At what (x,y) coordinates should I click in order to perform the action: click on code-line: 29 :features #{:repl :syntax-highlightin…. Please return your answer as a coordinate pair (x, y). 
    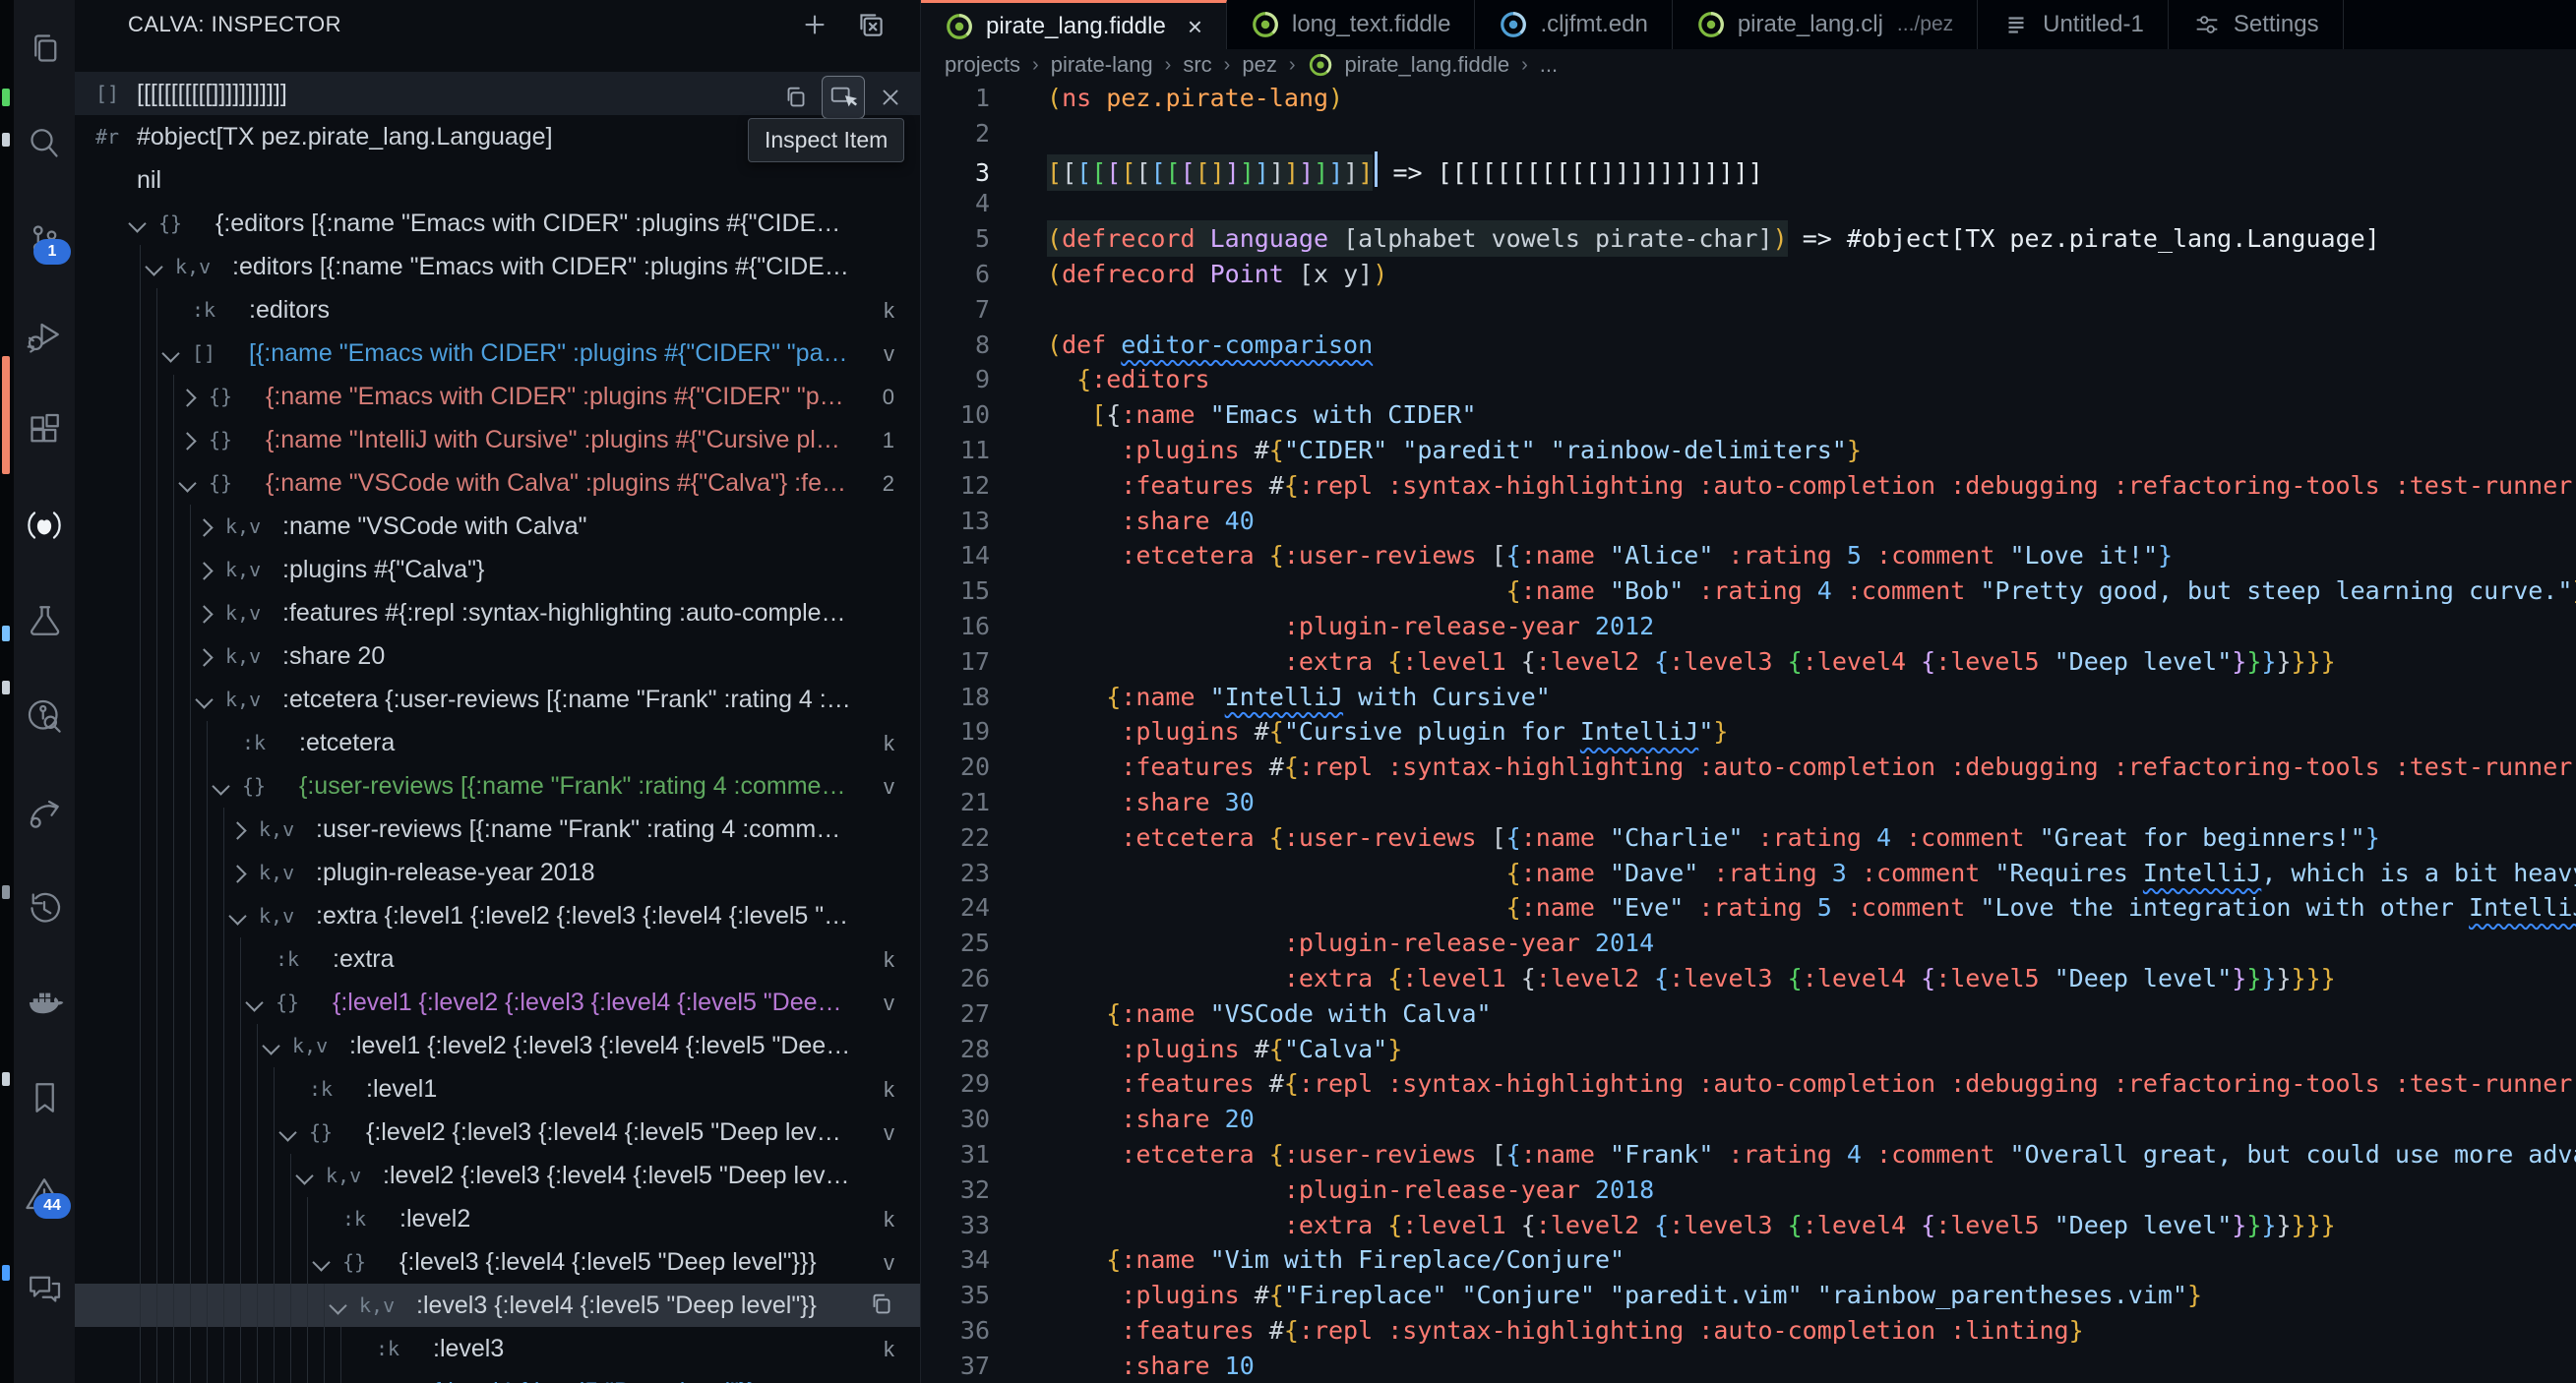
    Looking at the image, I should click on (1748, 1084).